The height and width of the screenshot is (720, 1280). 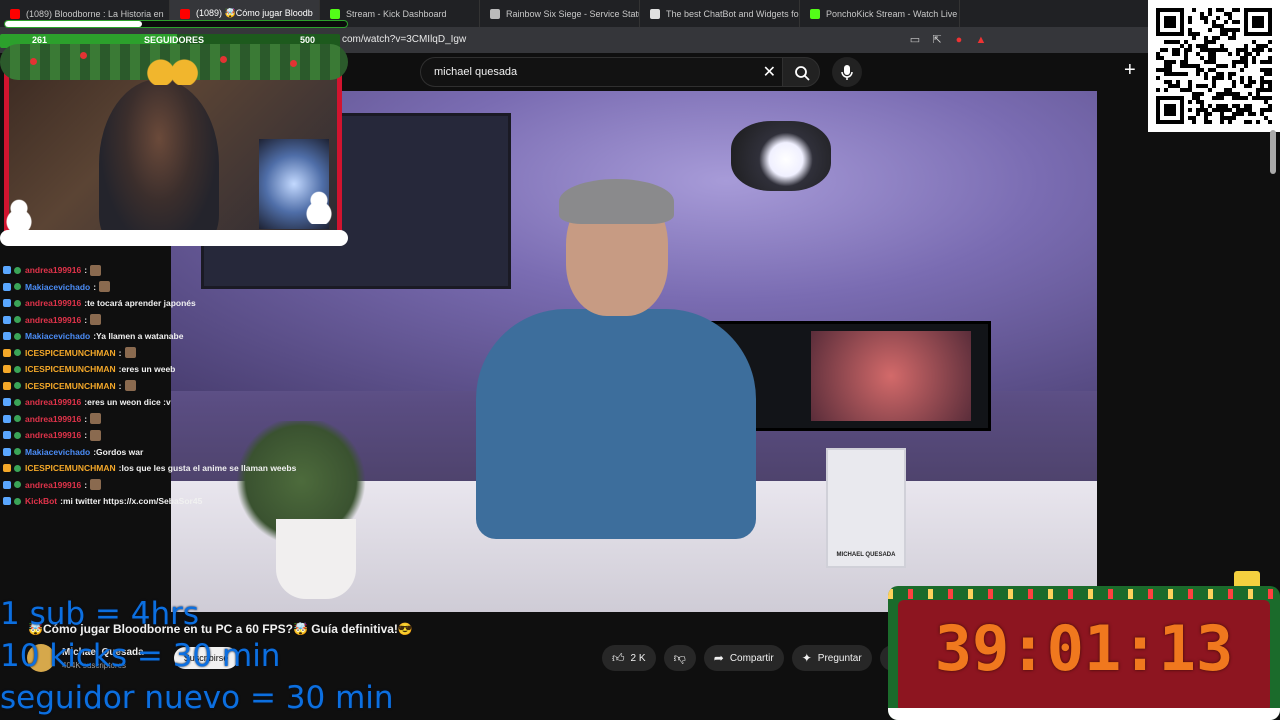 What do you see at coordinates (629, 658) in the screenshot?
I see `like-button: 👍︎ 2 K` at bounding box center [629, 658].